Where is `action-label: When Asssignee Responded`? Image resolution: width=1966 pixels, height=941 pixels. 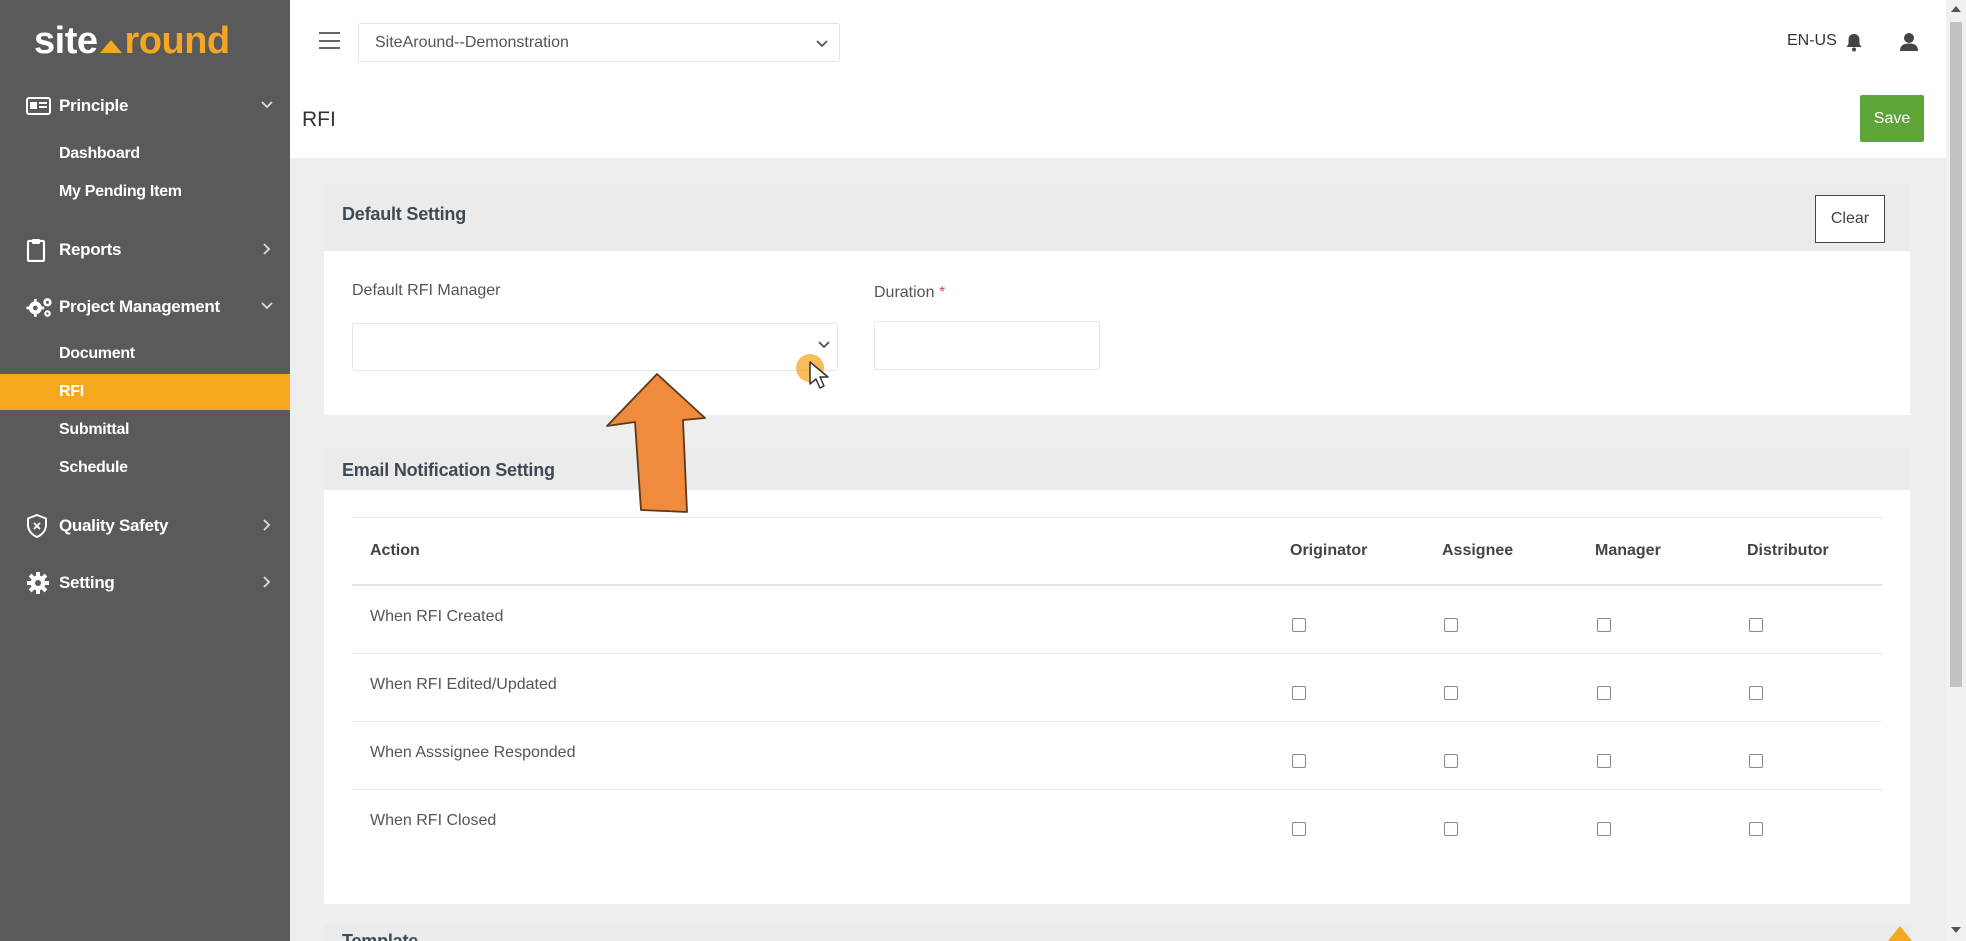 action-label: When Asssignee Responded is located at coordinates (473, 752).